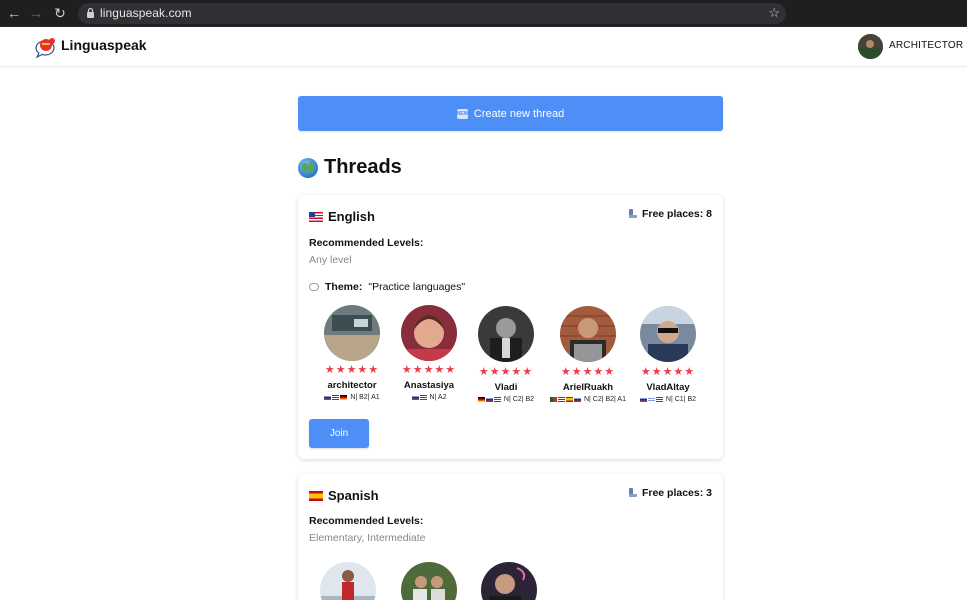 This screenshot has width=967, height=600. I want to click on app-name: Linguaspeak, so click(104, 45).